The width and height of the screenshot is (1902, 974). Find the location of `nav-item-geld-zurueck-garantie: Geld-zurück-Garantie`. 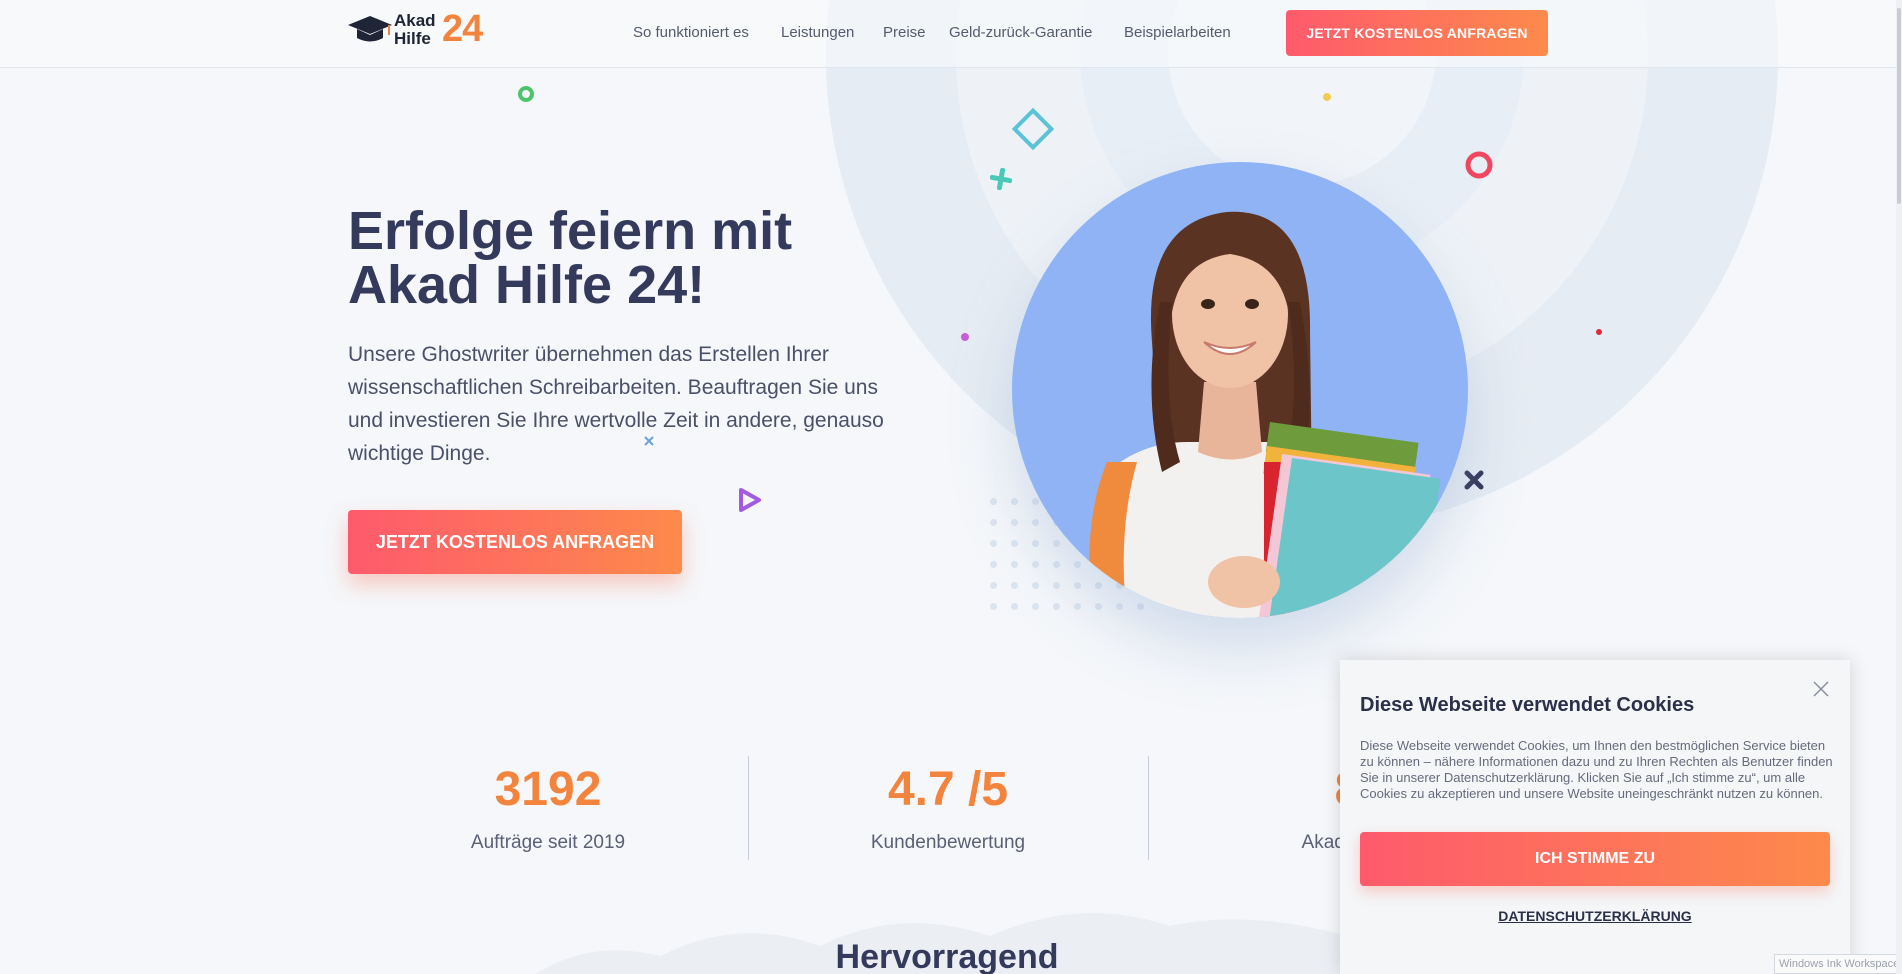

nav-item-geld-zurueck-garantie: Geld-zurück-Garantie is located at coordinates (1020, 32).